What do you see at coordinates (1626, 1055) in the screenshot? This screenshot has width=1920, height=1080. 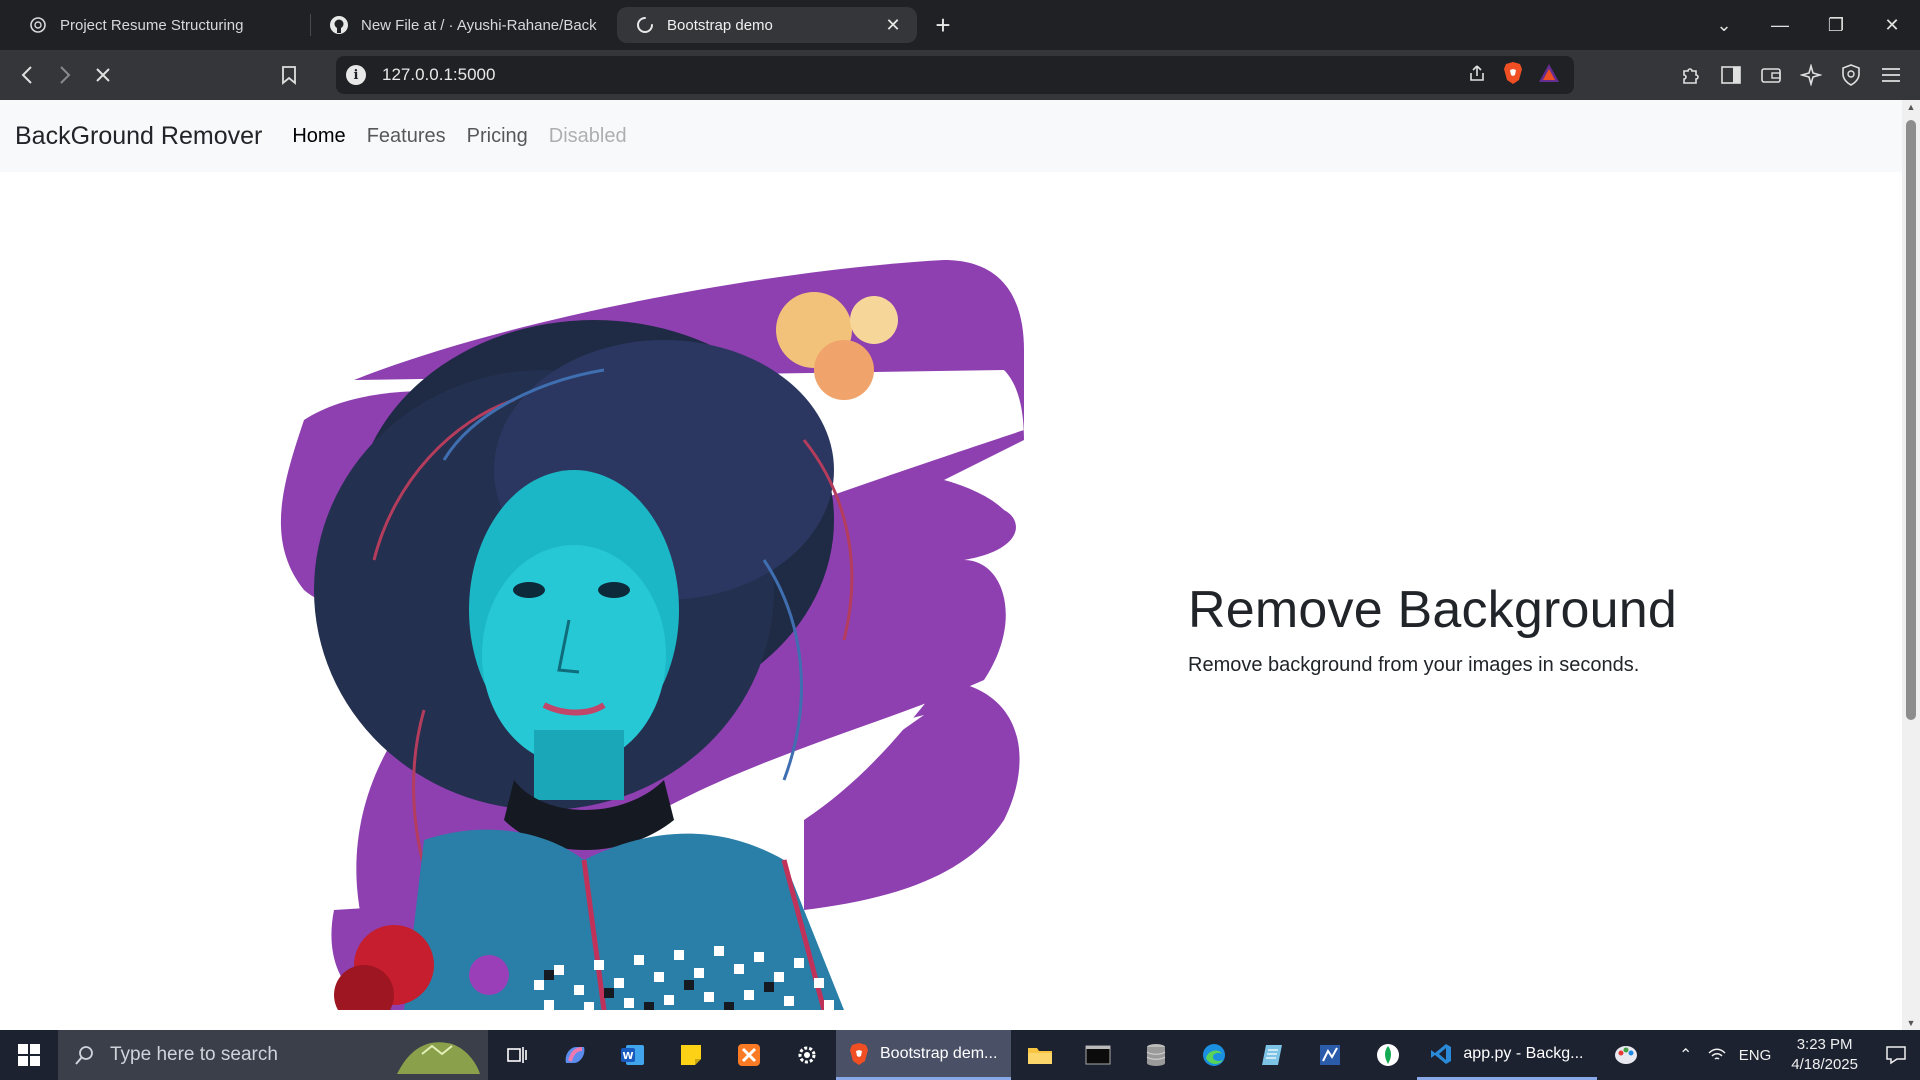 I see `paint-icon` at bounding box center [1626, 1055].